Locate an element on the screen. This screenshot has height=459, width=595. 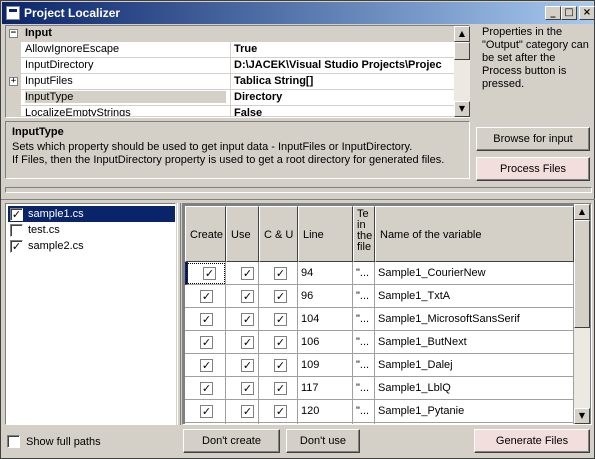
file-checkbox is located at coordinates (16, 230).